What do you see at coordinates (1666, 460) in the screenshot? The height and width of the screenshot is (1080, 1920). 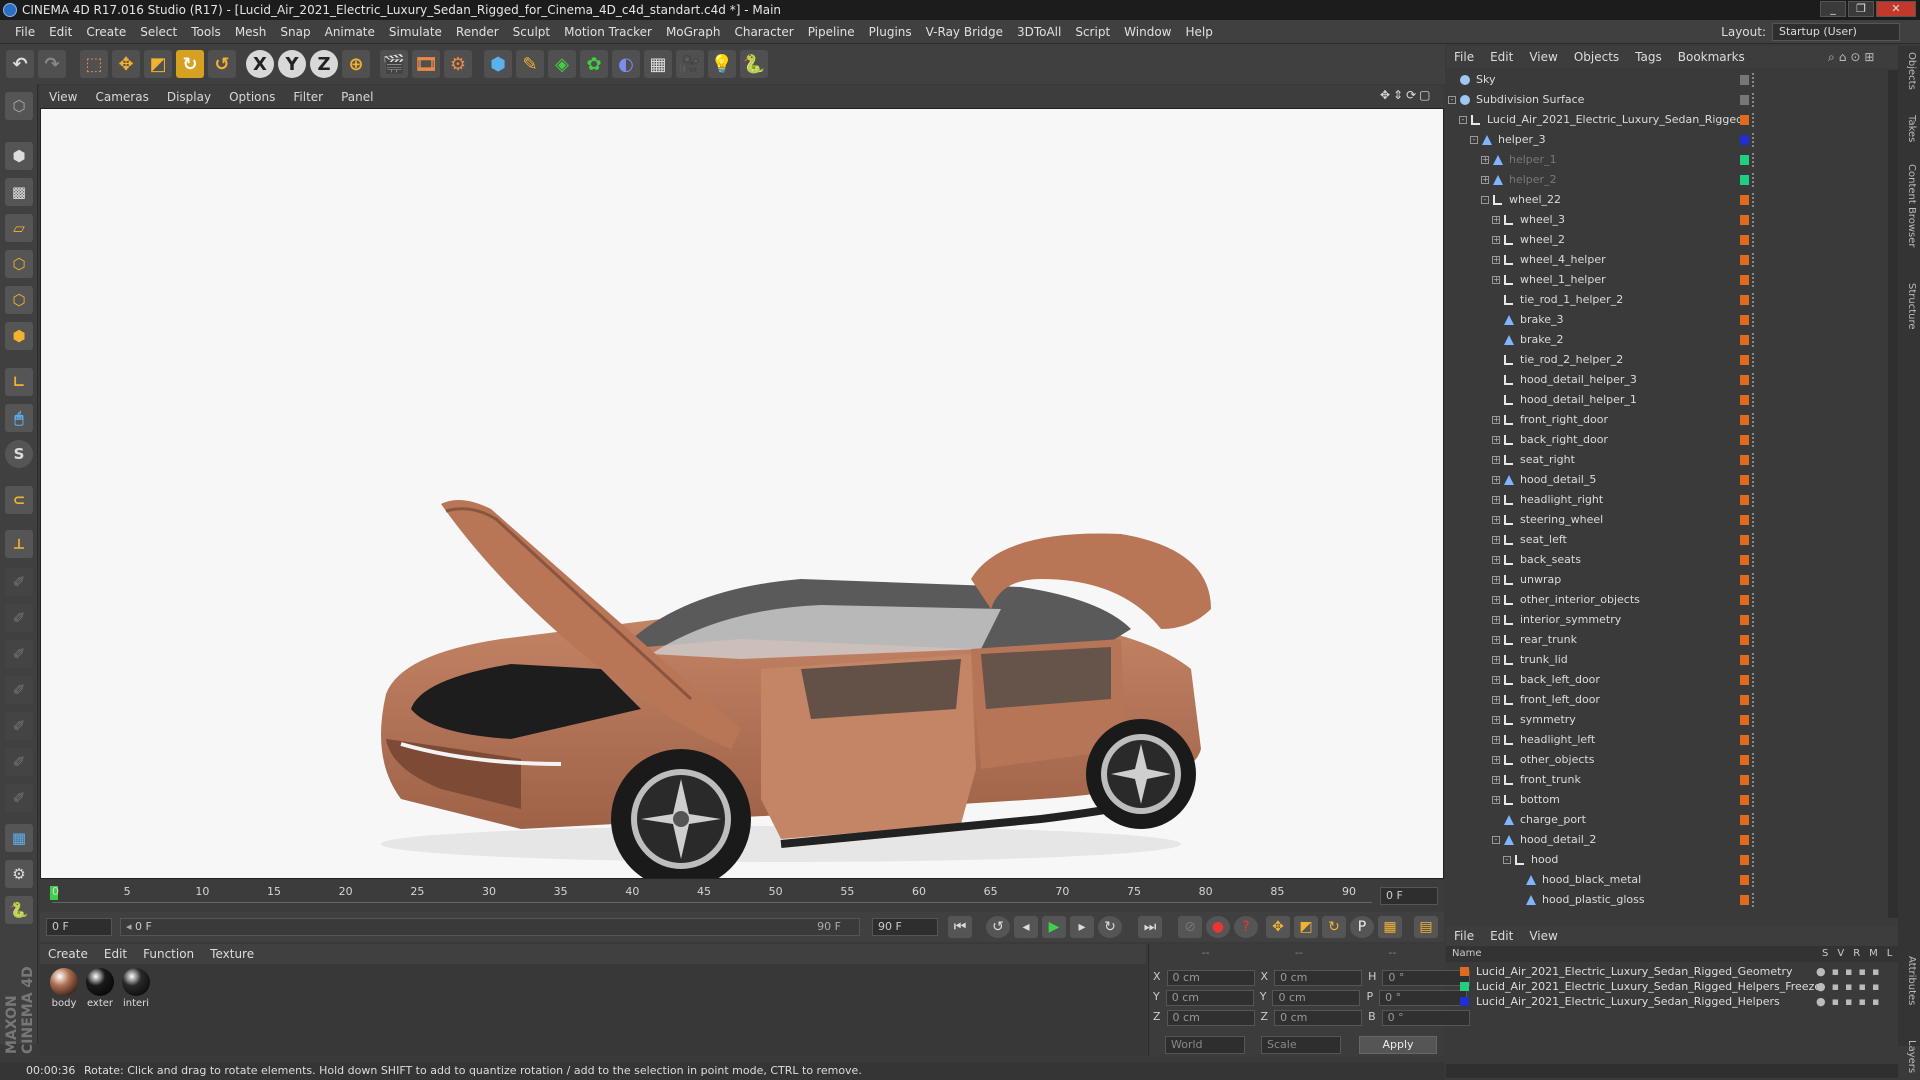 I see `object-row: + seat_right` at bounding box center [1666, 460].